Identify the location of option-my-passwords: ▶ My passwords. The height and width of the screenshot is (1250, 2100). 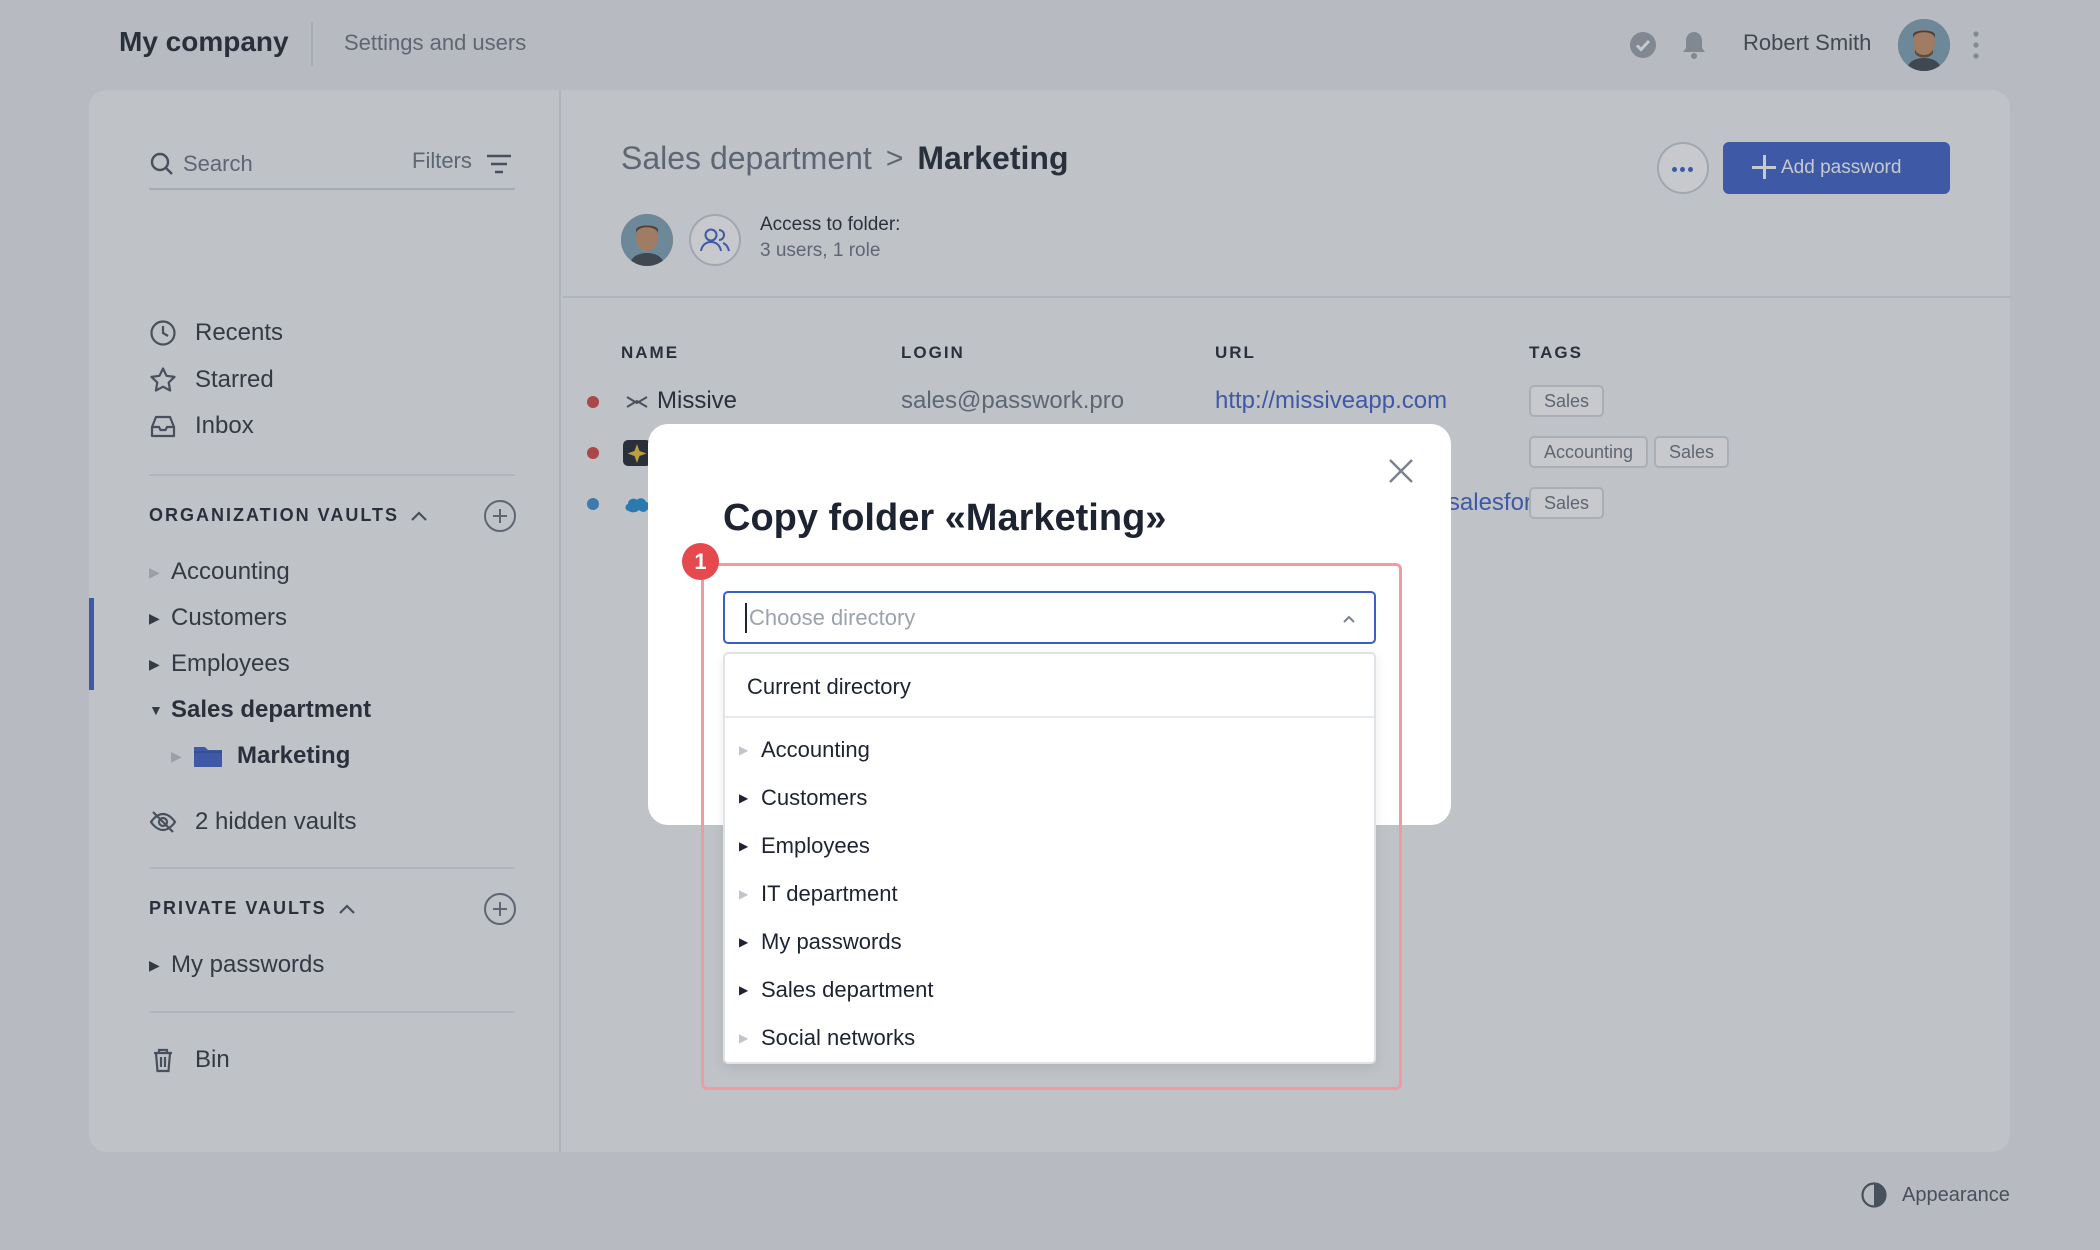
(820, 942).